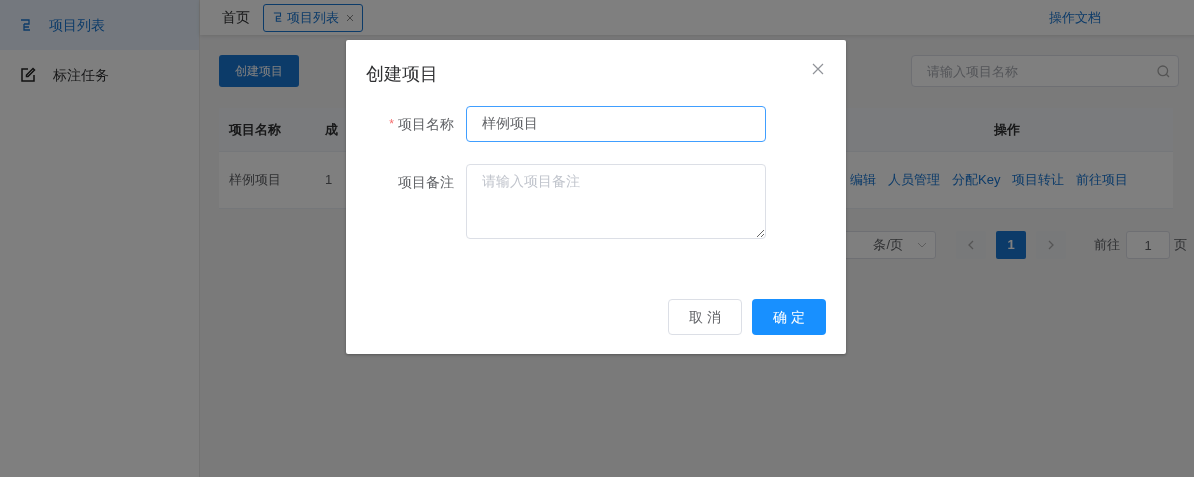 Image resolution: width=1194 pixels, height=477 pixels. What do you see at coordinates (313, 17) in the screenshot?
I see `tab: 项目列表` at bounding box center [313, 17].